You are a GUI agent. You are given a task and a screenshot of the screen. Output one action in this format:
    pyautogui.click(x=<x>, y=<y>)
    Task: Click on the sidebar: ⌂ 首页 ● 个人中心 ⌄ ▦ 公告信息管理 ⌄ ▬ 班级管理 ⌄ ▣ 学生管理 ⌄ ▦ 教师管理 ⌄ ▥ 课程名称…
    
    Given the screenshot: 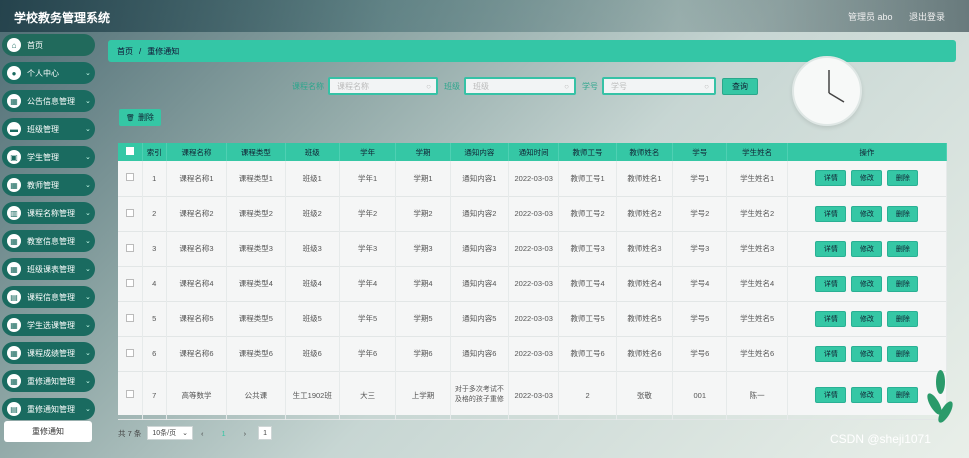 What is the action you would take?
    pyautogui.click(x=48, y=245)
    